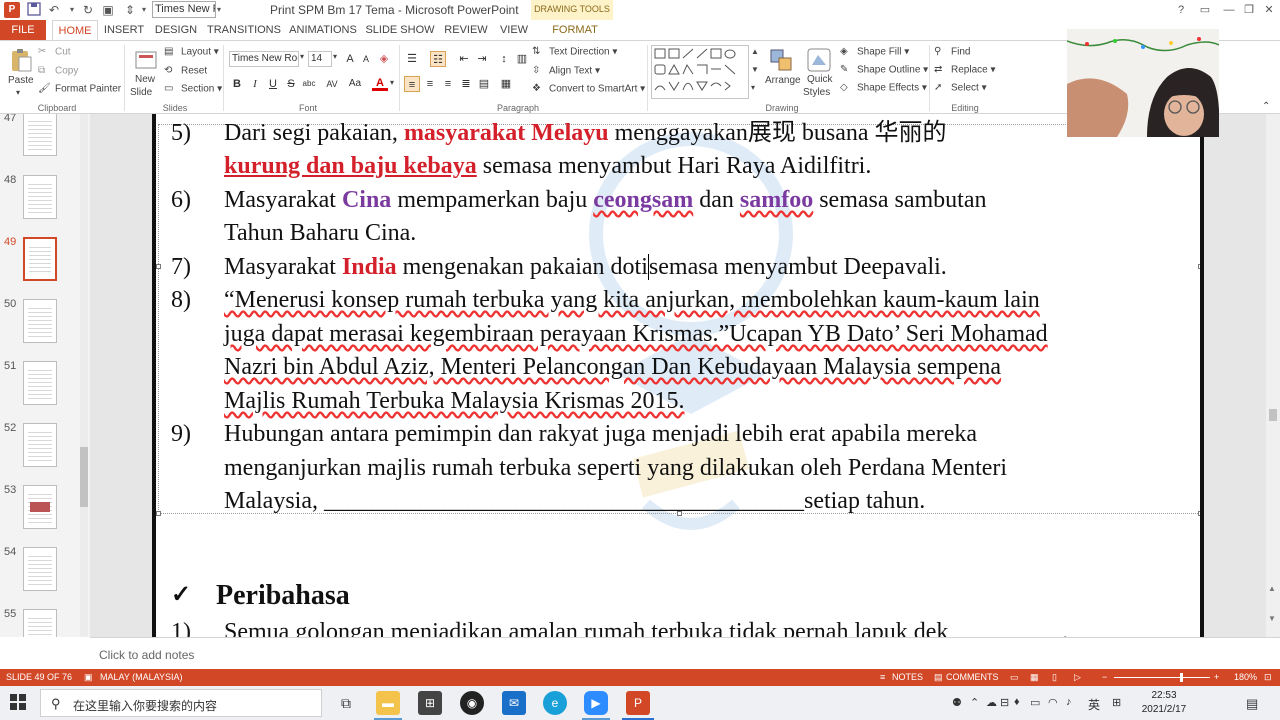 The height and width of the screenshot is (720, 1280). I want to click on thumbnails-scrollbar-thumb, so click(84, 477).